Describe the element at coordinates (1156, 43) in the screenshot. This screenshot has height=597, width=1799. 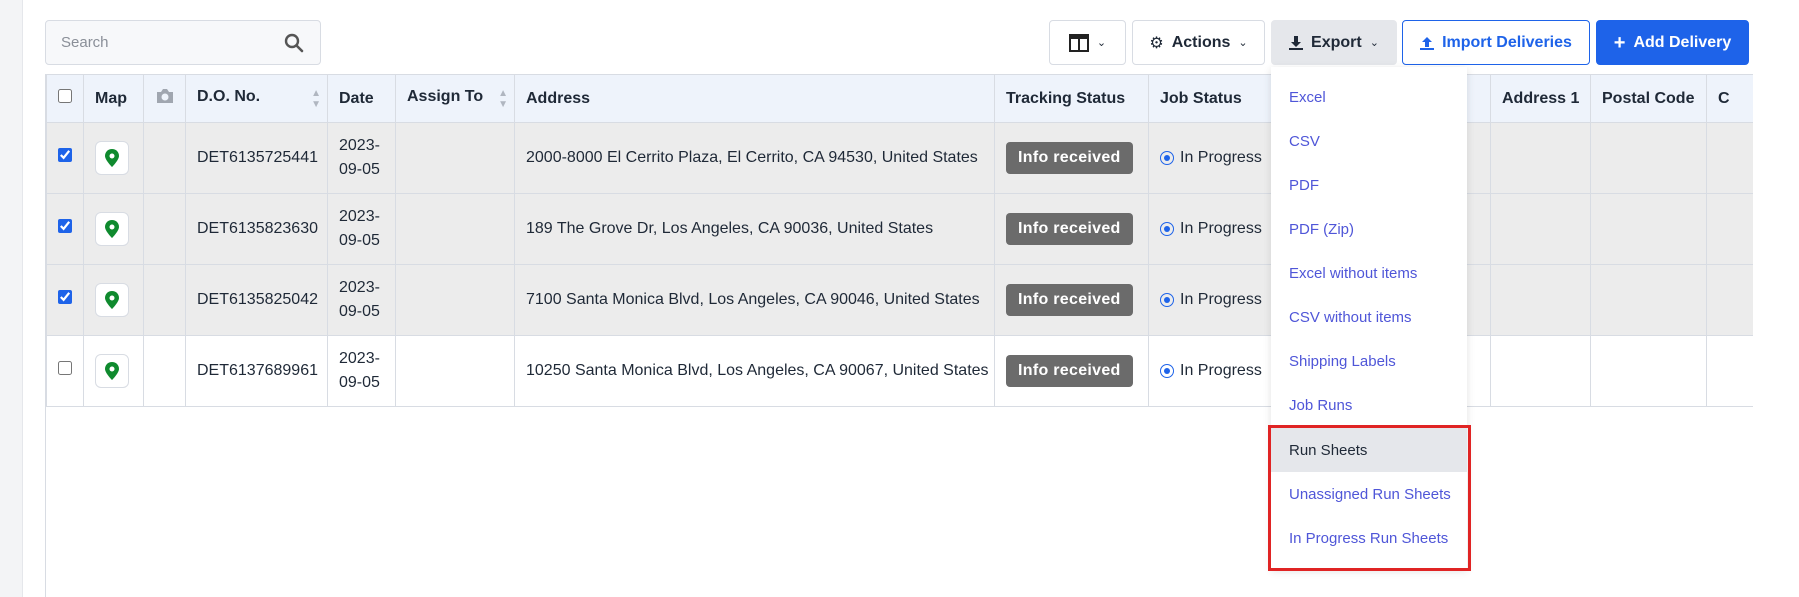
I see `gear-icon: ⚙` at that location.